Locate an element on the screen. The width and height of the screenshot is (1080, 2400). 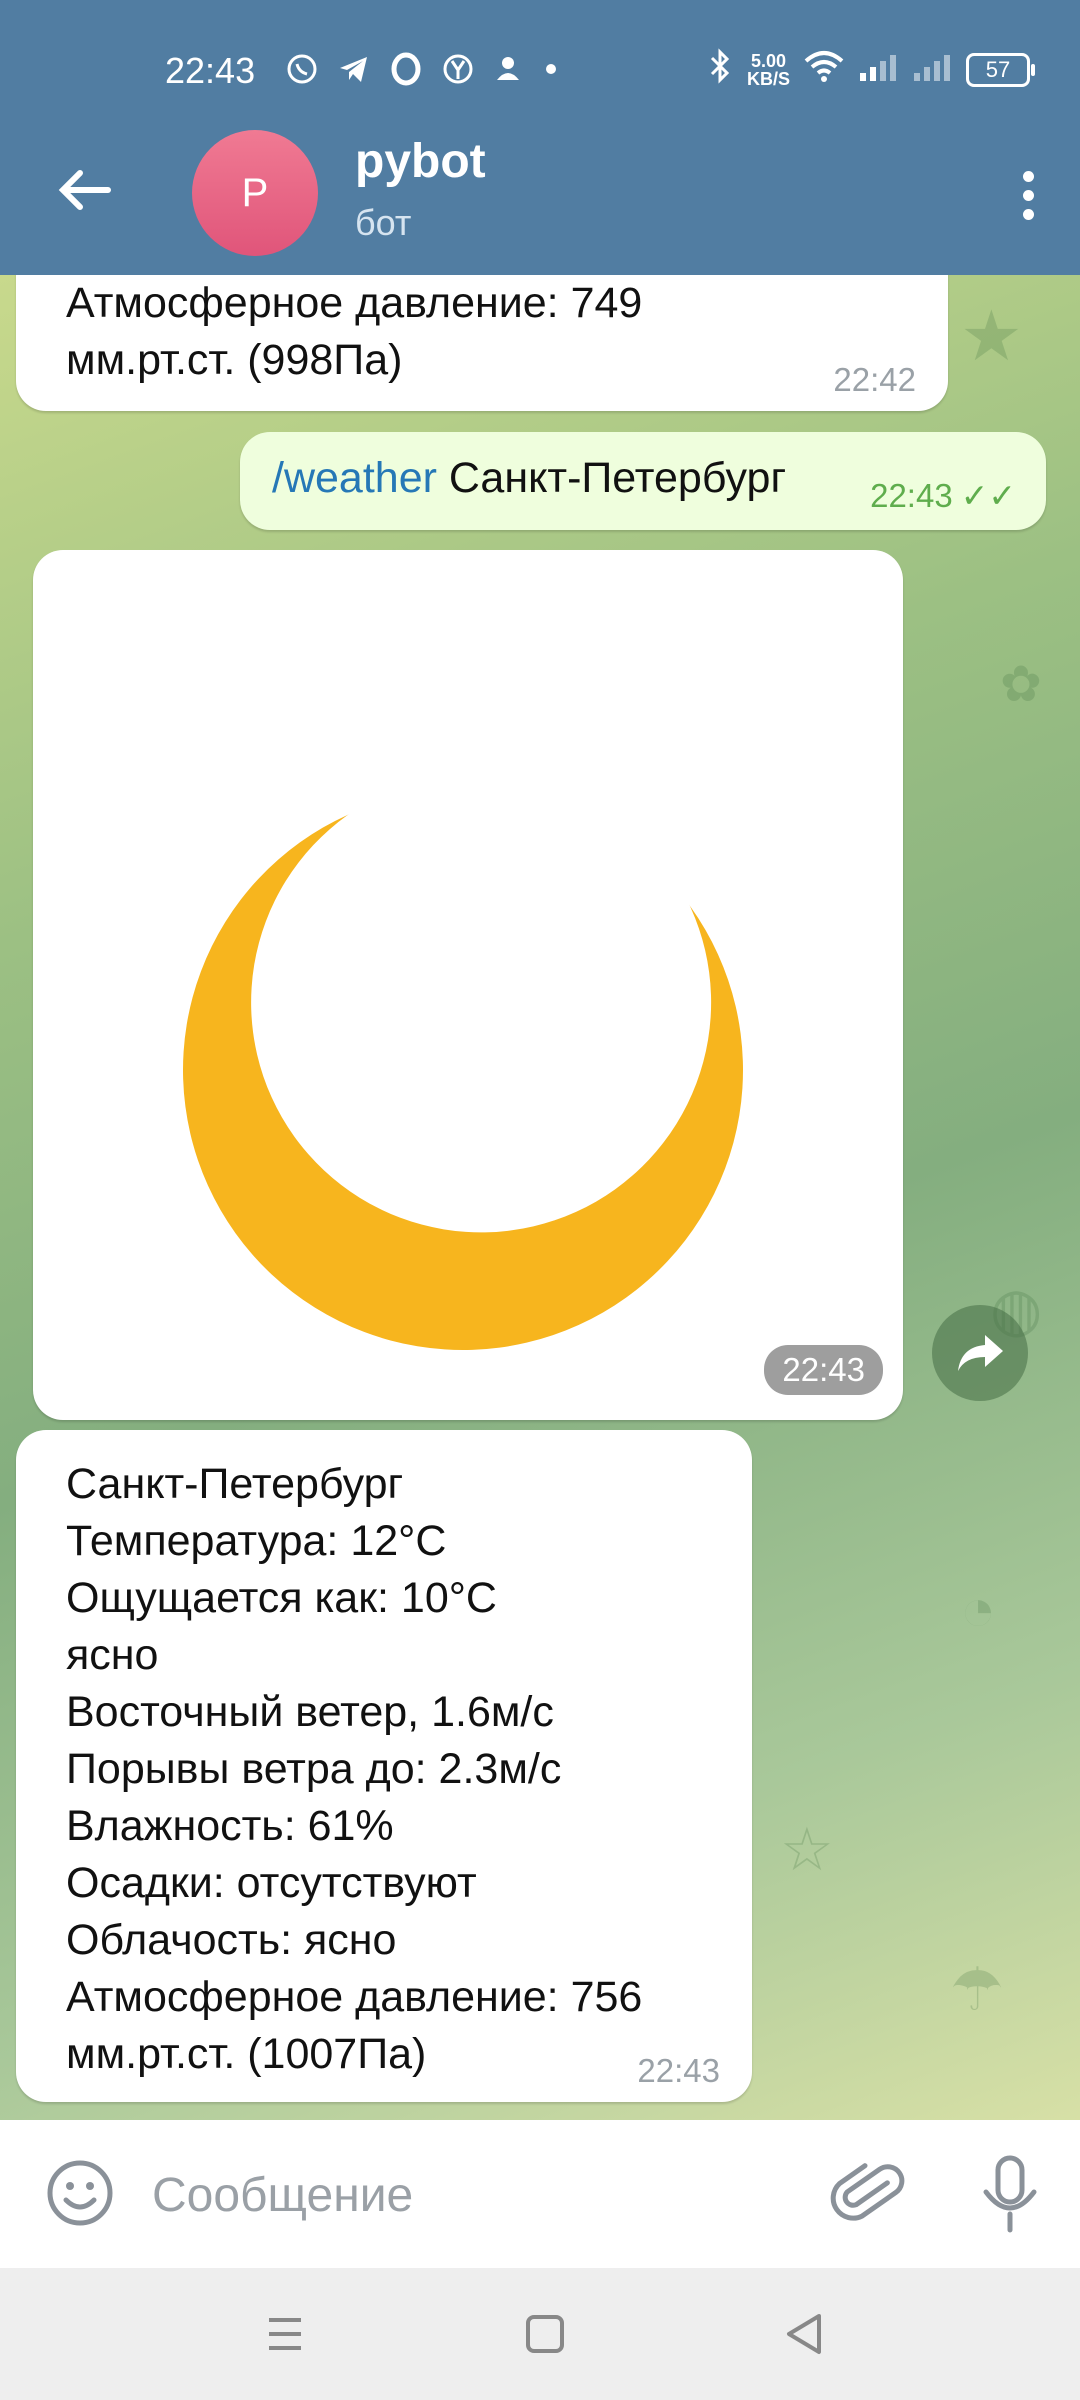
battery-level: 57 is located at coordinates (998, 69).